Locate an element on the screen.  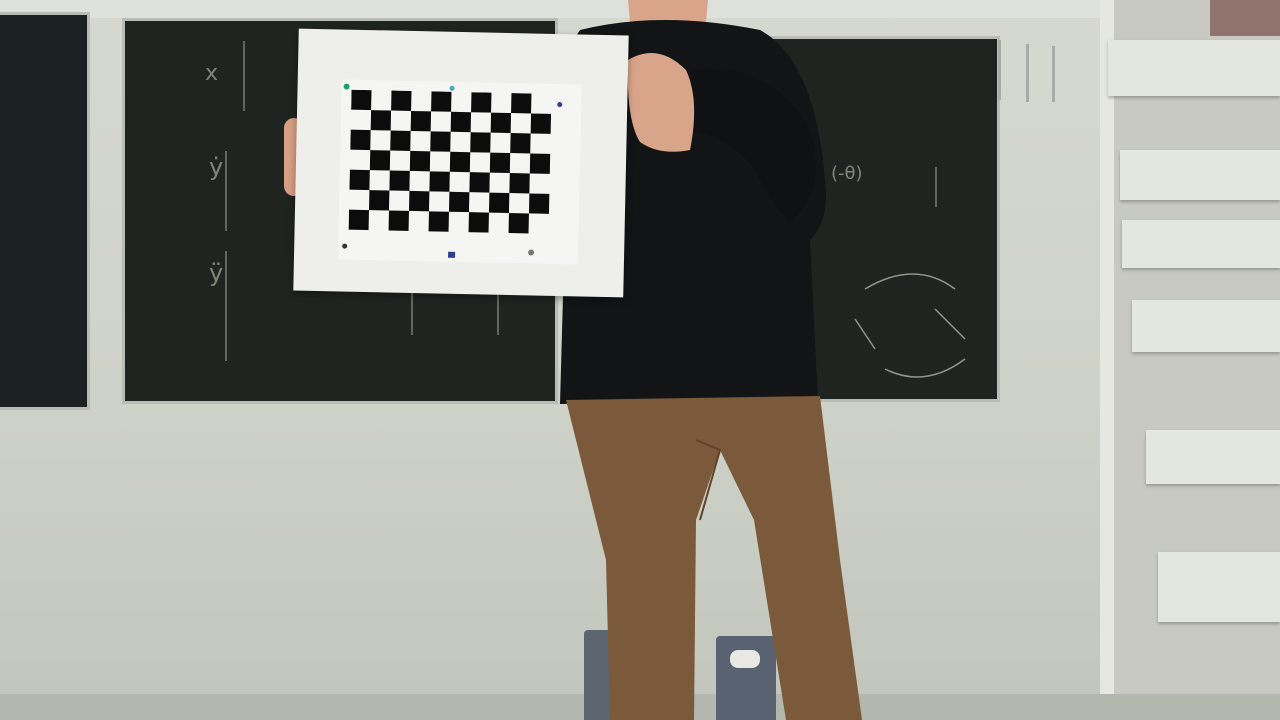
calibration-board is located at coordinates (461, 163).